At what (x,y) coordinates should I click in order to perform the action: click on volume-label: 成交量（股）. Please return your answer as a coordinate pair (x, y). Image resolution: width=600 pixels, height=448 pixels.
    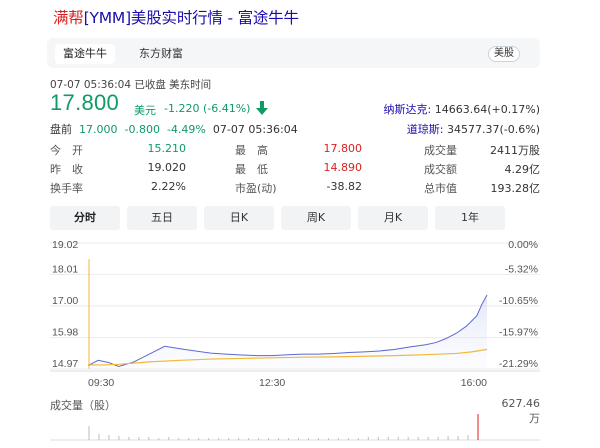
    Looking at the image, I should click on (83, 405).